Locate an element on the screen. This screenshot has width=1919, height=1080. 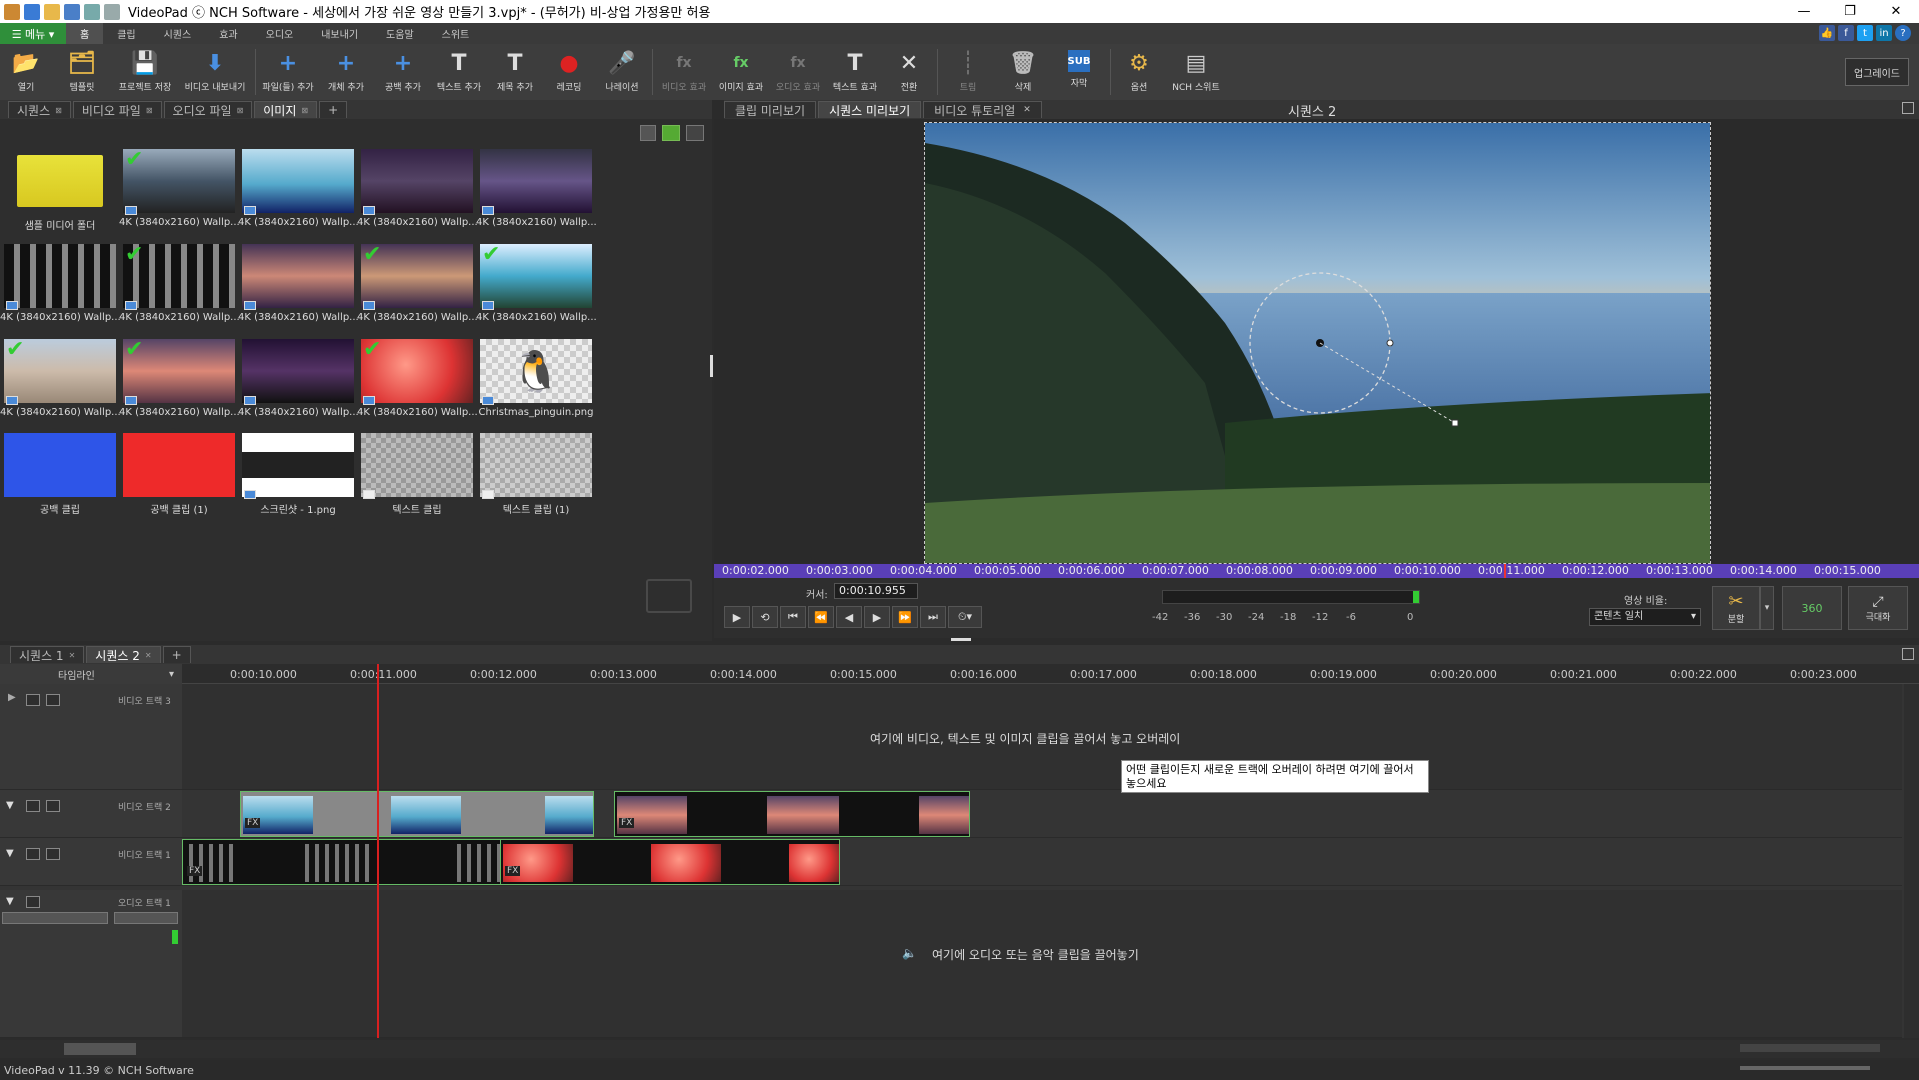
subtitle-button: SUB 자막 is located at coordinates (1079, 72).